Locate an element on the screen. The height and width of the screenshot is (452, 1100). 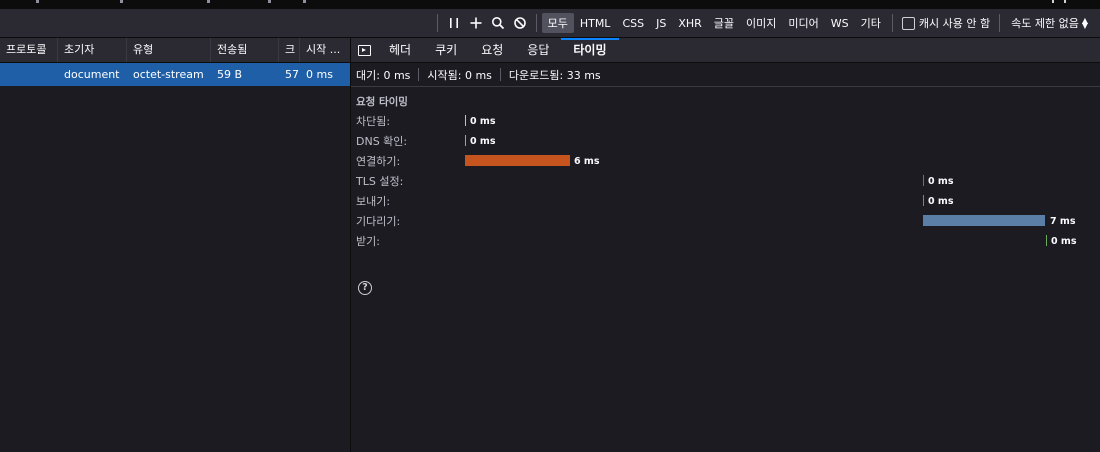
cell-protocol is located at coordinates (29, 74).